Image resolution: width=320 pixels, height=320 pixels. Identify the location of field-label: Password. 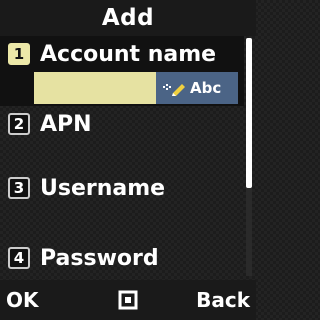
(99, 258).